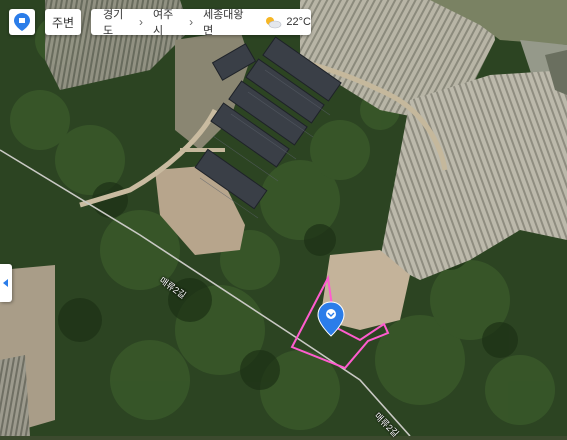  What do you see at coordinates (224, 22) in the screenshot?
I see `breadcrumb-district: 세종대왕면` at bounding box center [224, 22].